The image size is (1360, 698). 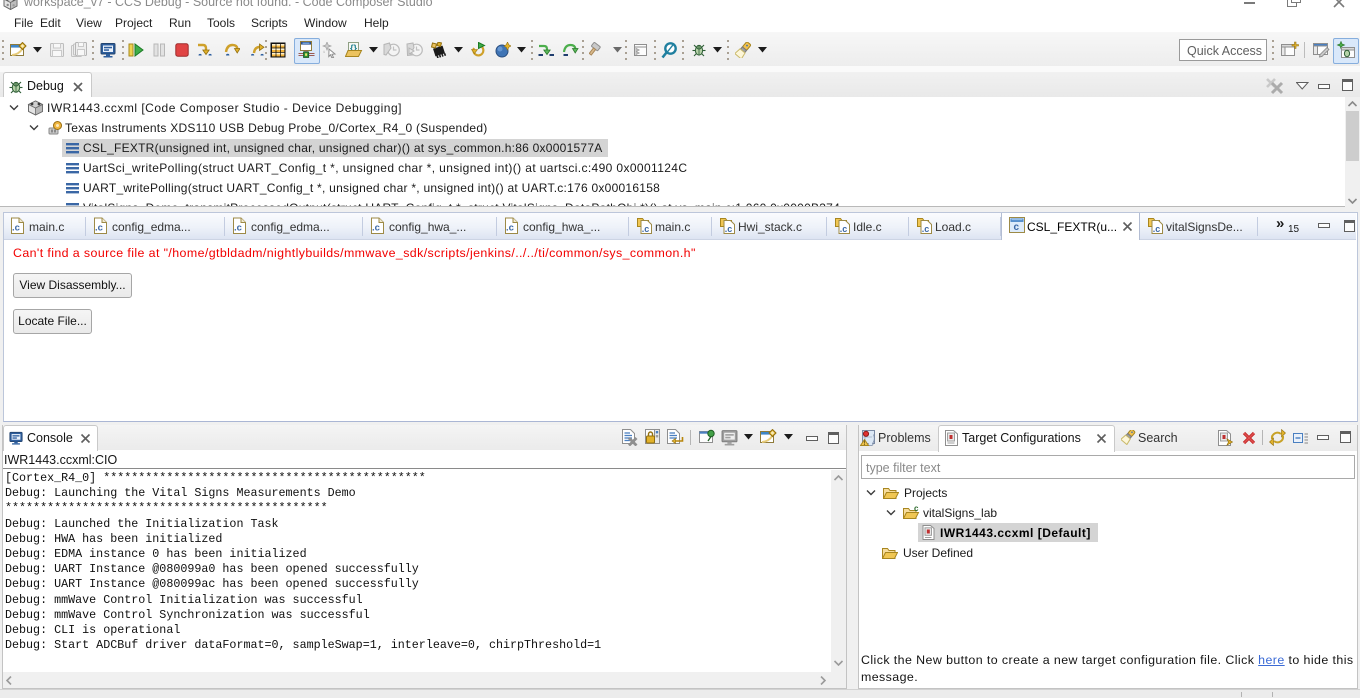 I want to click on svg-text: c, so click(x=916, y=509).